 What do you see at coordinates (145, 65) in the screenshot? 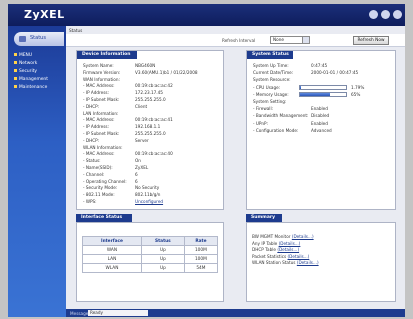
I see `device-info-value: NBG460N` at bounding box center [145, 65].